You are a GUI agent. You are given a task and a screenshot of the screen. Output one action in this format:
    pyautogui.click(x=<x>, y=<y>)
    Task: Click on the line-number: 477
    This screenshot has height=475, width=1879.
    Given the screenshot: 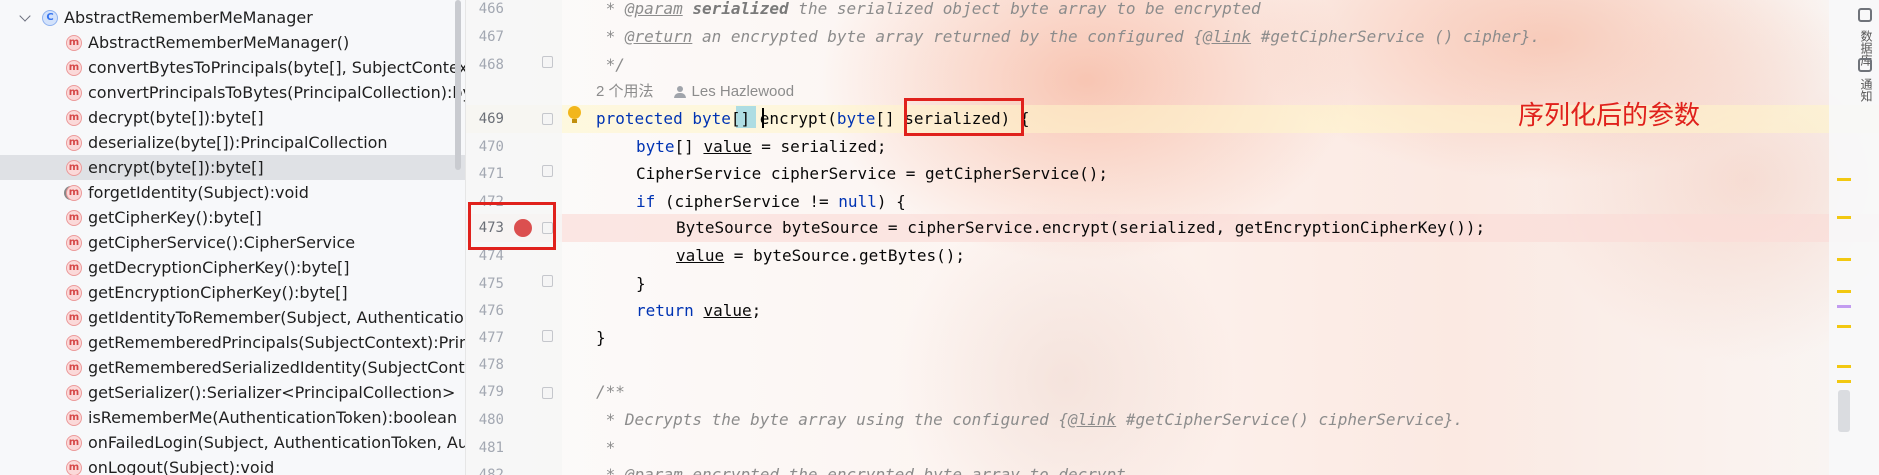 What is the action you would take?
    pyautogui.click(x=485, y=338)
    